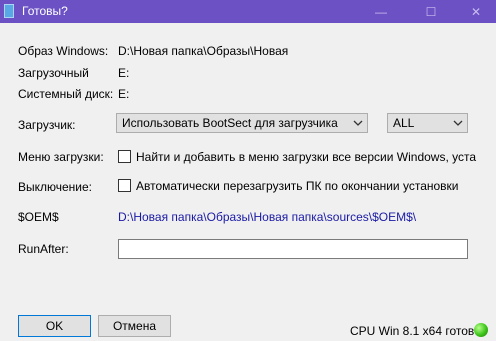  What do you see at coordinates (476, 11) in the screenshot?
I see `close-button: ✕` at bounding box center [476, 11].